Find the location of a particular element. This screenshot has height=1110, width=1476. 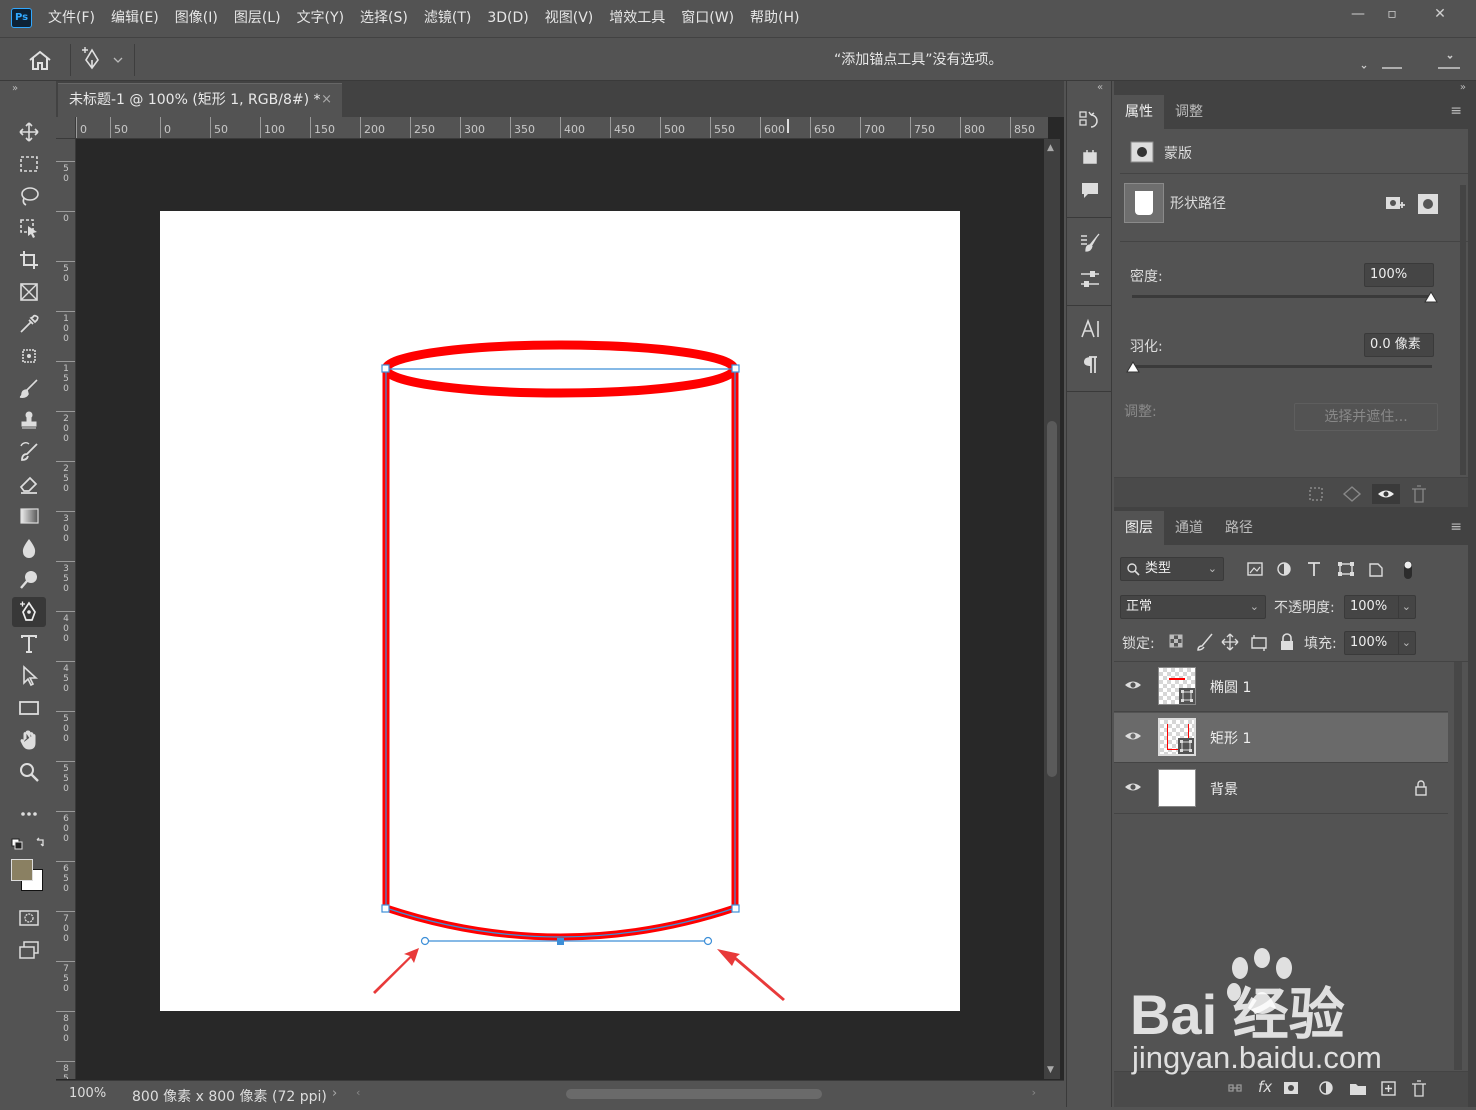

opacity-input: 100% ⌄ is located at coordinates (1380, 607).